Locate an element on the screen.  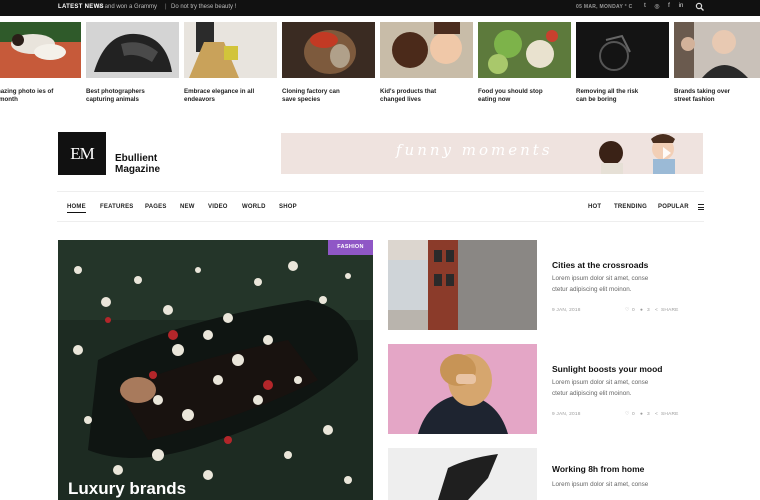
site-logo: EM is located at coordinates (82, 153).